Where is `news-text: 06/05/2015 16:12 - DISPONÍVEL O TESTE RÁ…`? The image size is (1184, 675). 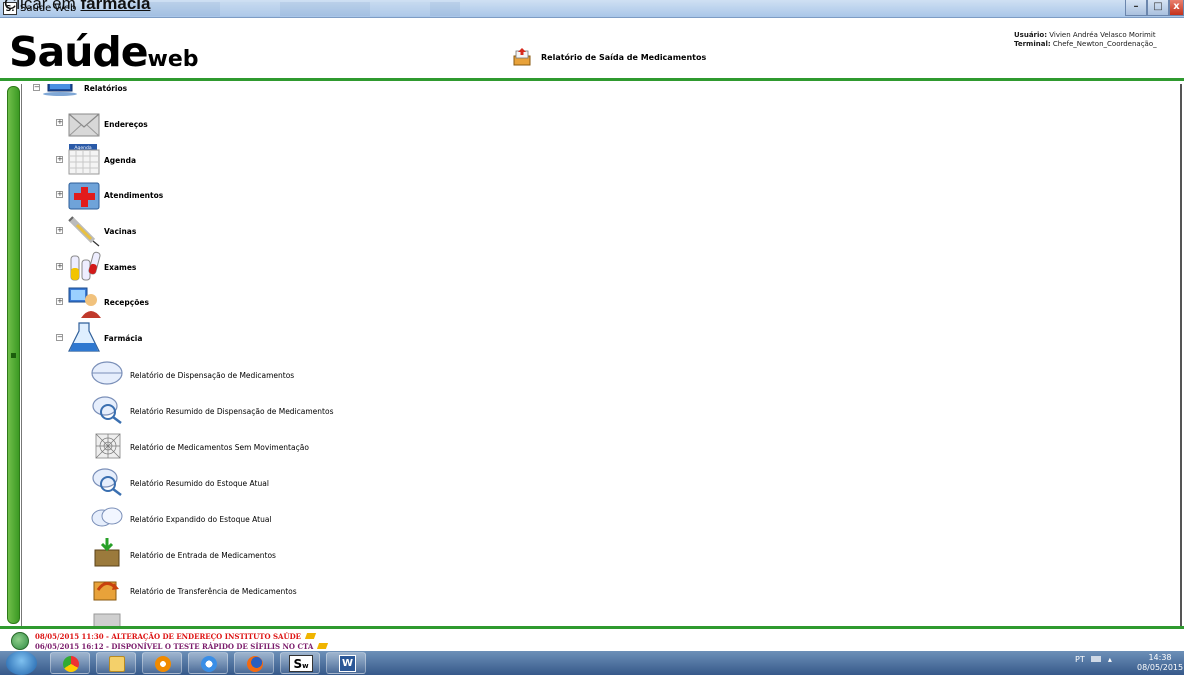 news-text: 06/05/2015 16:12 - DISPONÍVEL O TESTE RÁ… is located at coordinates (174, 646).